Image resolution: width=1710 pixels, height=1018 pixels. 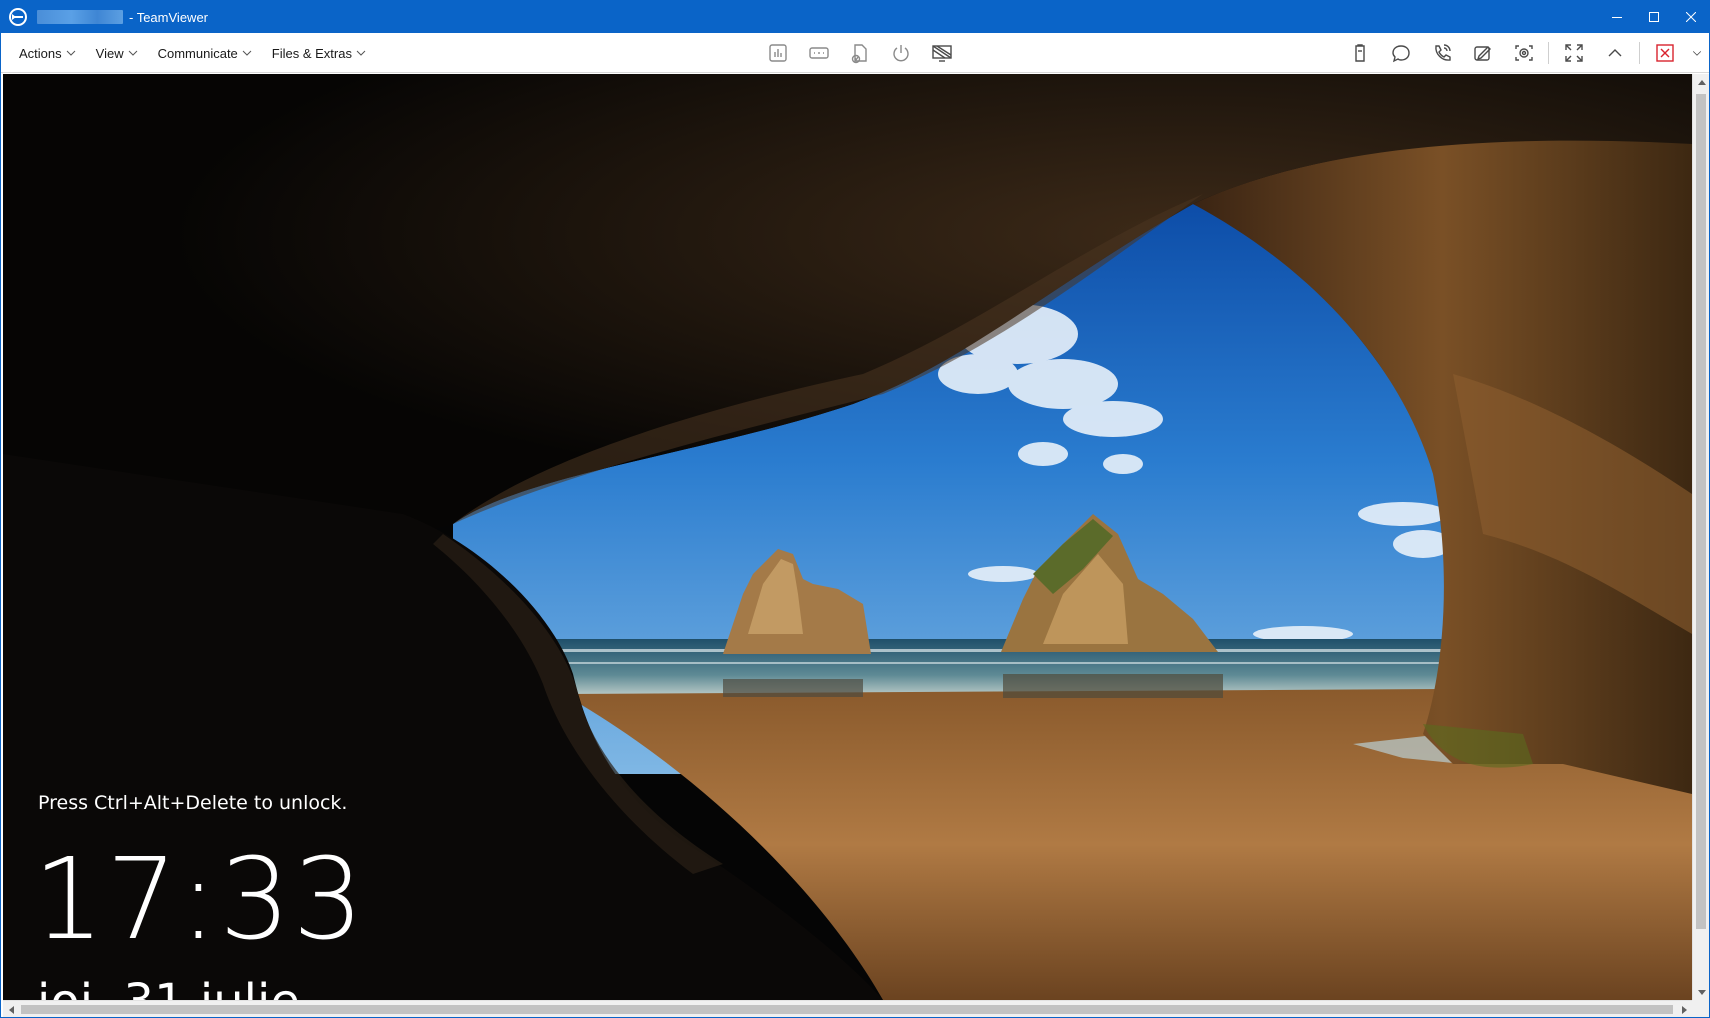 I want to click on scroll-down-arrow, so click(x=1701, y=991).